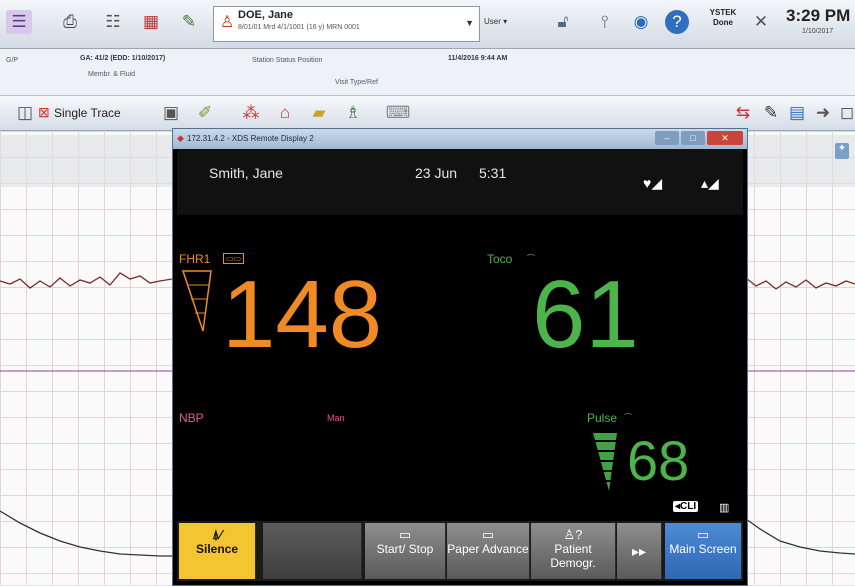 Image resolution: width=855 pixels, height=586 pixels. What do you see at coordinates (44, 112) in the screenshot?
I see `single-trace-icon: ⊠` at bounding box center [44, 112].